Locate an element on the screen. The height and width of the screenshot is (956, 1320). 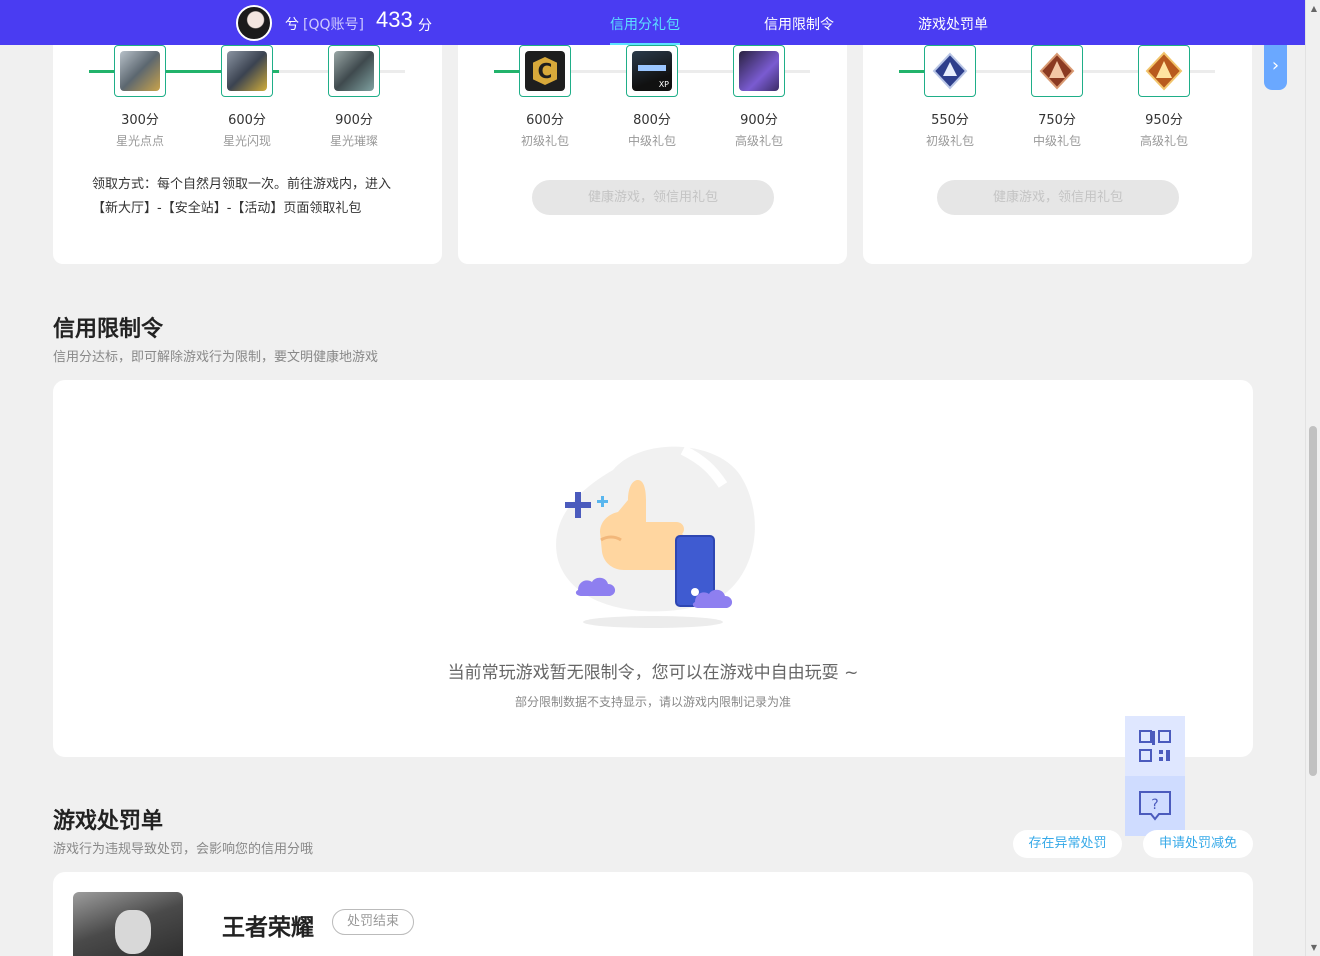
penalty-section-subtitle: 游戏行为违规导致处罚，会影响您的信用分哦 is located at coordinates (183, 849).